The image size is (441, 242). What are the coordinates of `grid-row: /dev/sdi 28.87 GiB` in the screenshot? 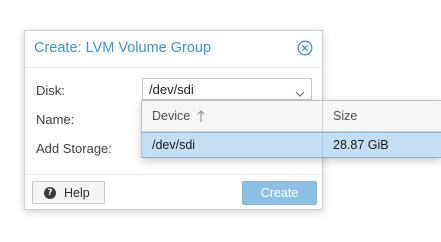 It's located at (291, 145).